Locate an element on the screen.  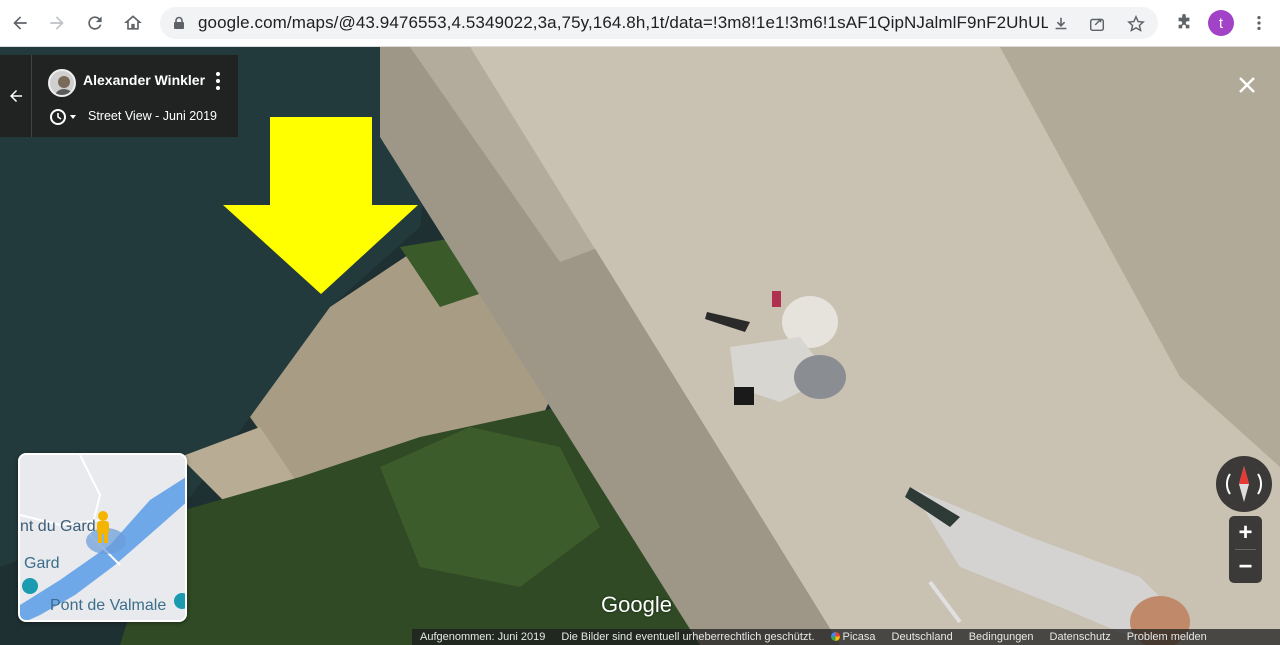
lock-icon is located at coordinates (179, 23).